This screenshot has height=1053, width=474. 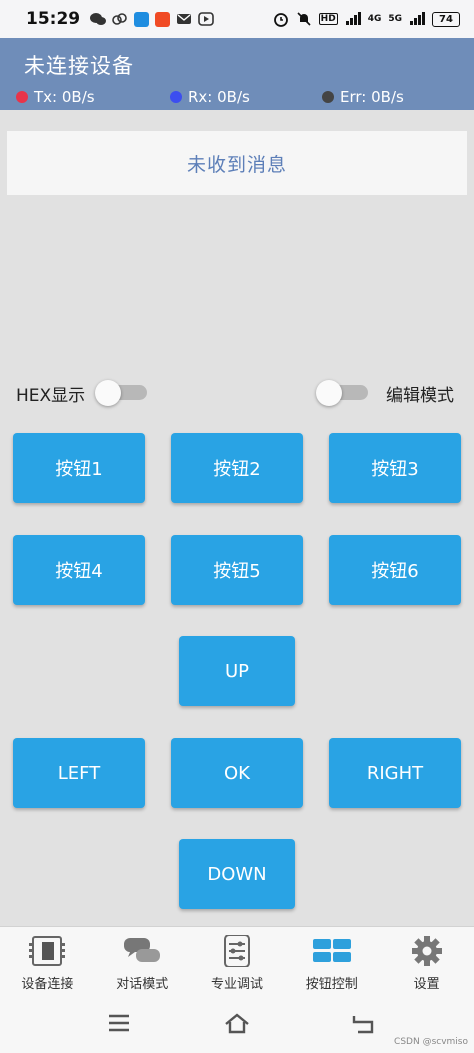 I want to click on edit-mode-row: 编辑模式, so click(x=385, y=393).